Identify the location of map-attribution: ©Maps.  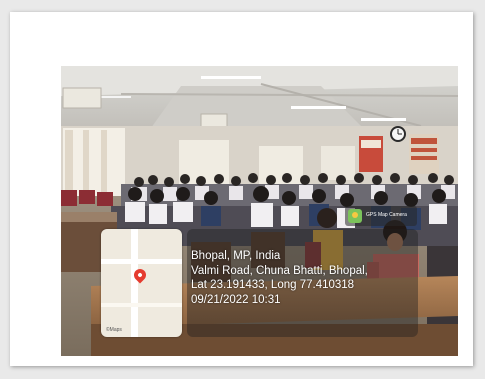
(114, 330).